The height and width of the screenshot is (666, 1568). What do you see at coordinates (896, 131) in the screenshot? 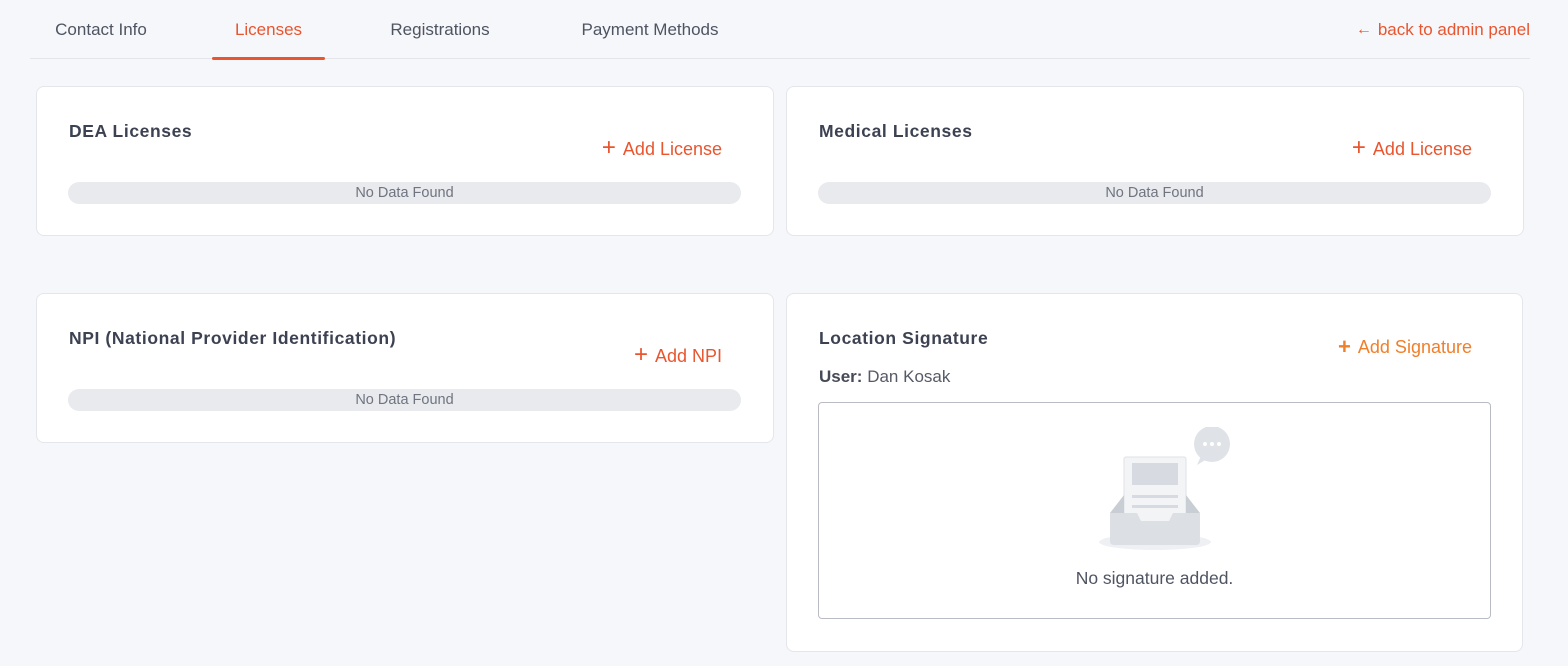
I see `card-title: Medical Licenses` at bounding box center [896, 131].